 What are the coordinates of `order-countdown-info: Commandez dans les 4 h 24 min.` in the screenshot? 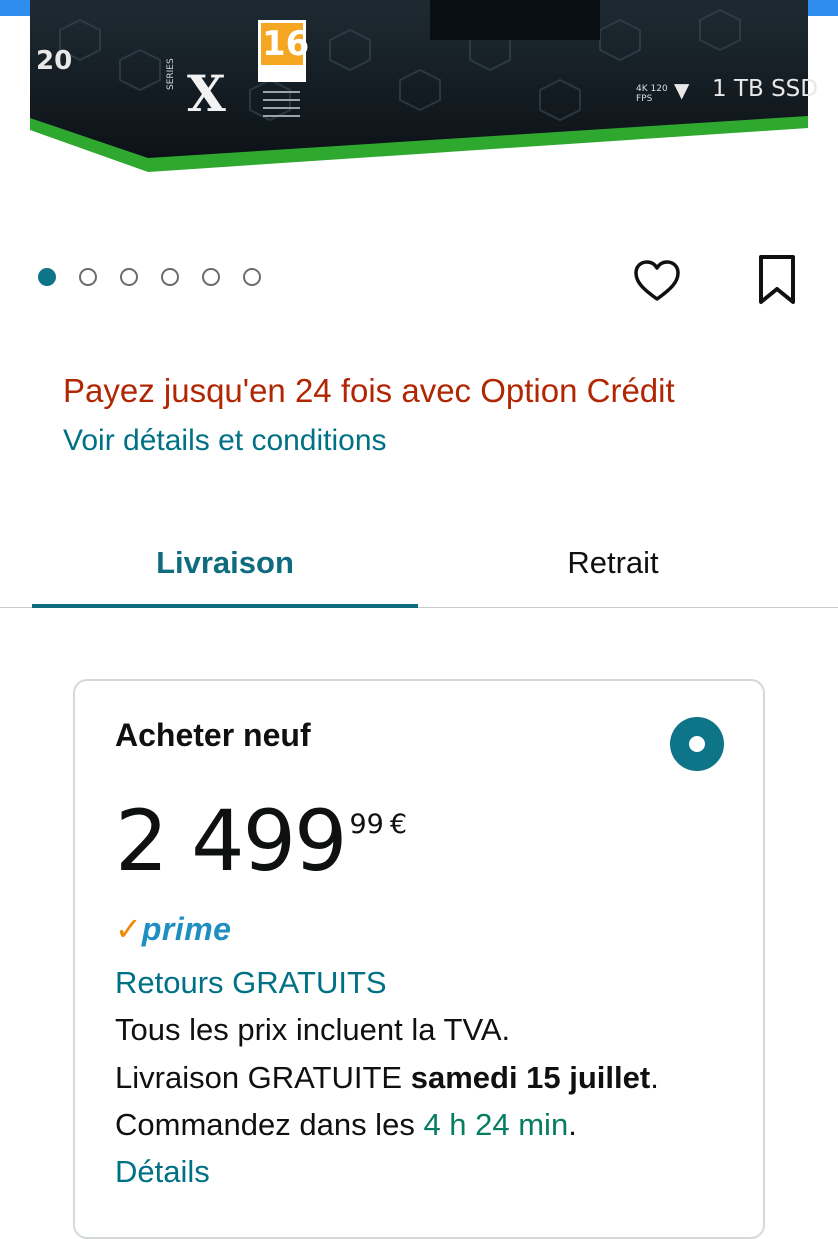 It's located at (346, 1125).